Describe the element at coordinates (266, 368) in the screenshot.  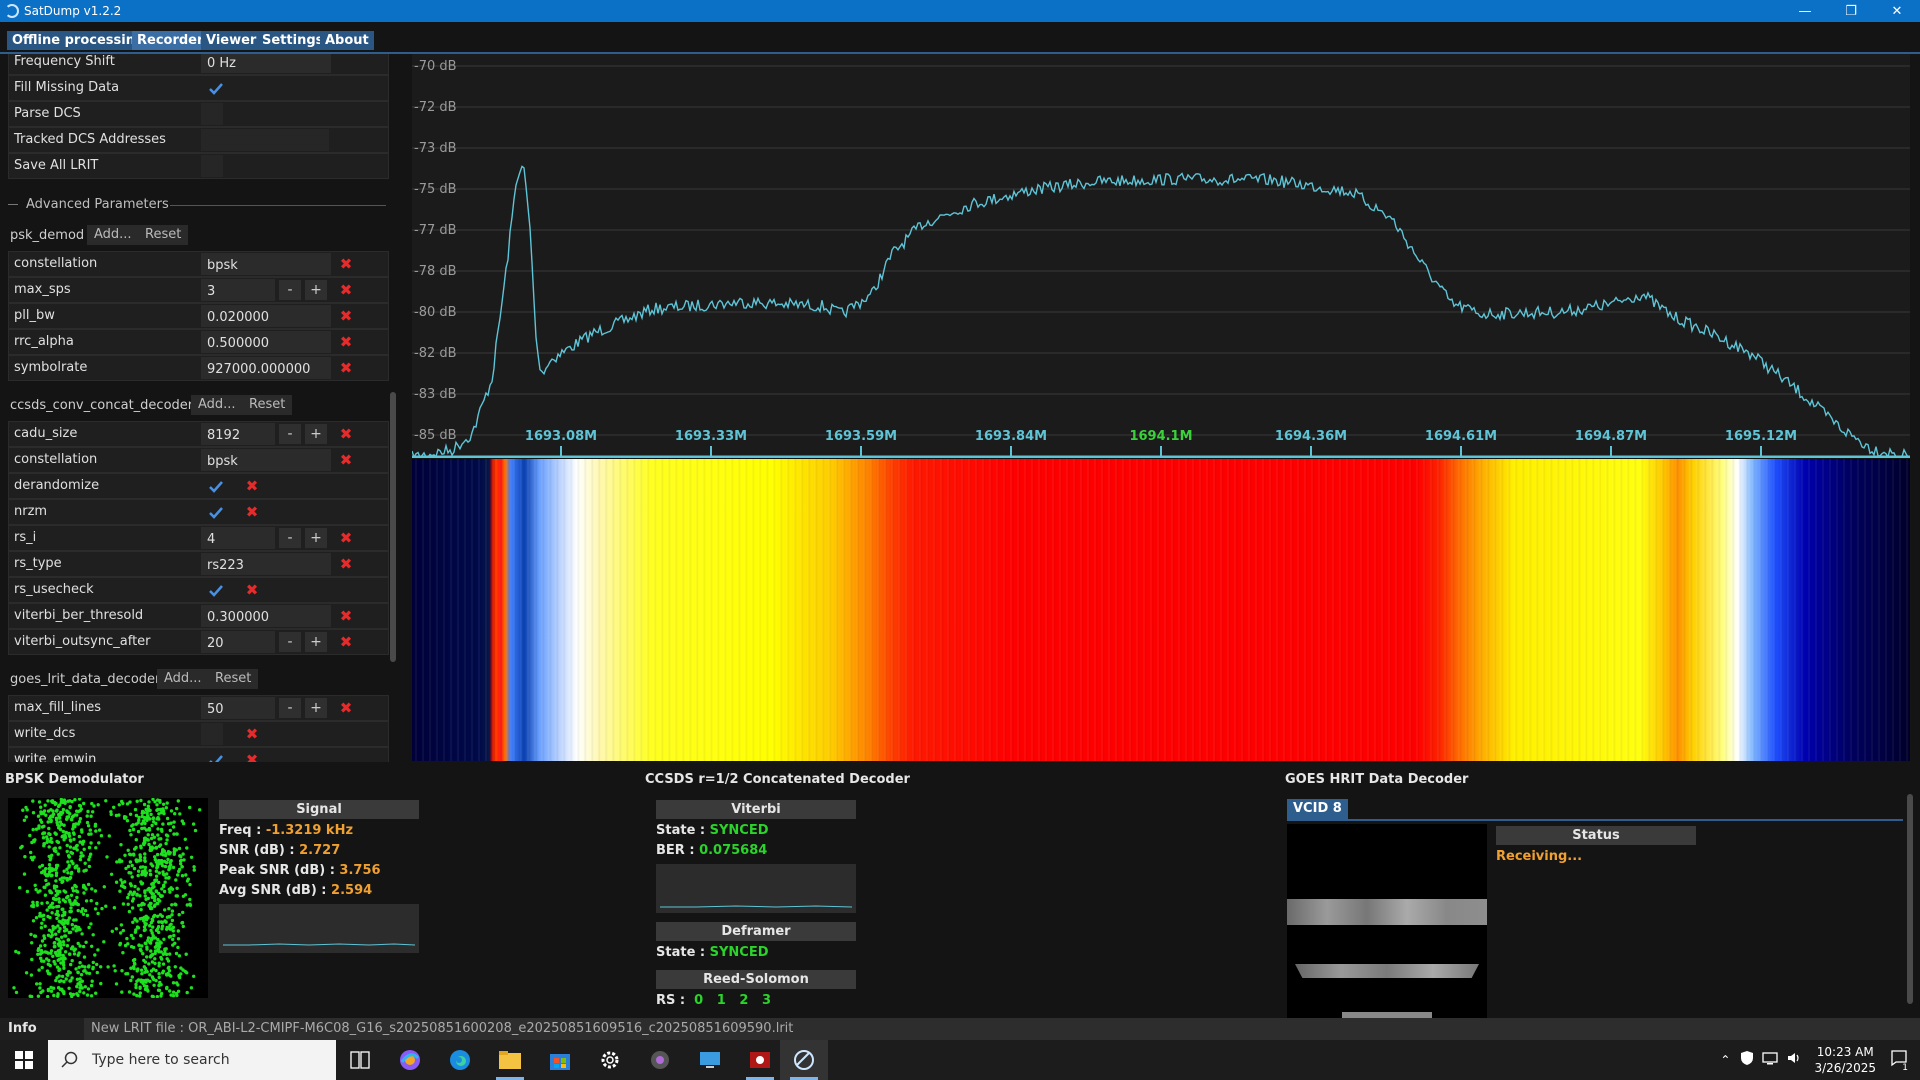
I see `symbolrate-input: 927000.000000` at that location.